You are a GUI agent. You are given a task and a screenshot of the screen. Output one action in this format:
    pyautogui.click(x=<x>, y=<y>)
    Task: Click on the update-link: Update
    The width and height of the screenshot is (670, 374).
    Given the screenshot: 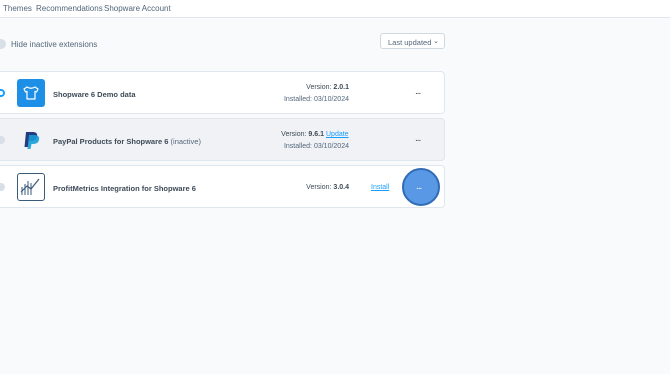 What is the action you would take?
    pyautogui.click(x=337, y=134)
    